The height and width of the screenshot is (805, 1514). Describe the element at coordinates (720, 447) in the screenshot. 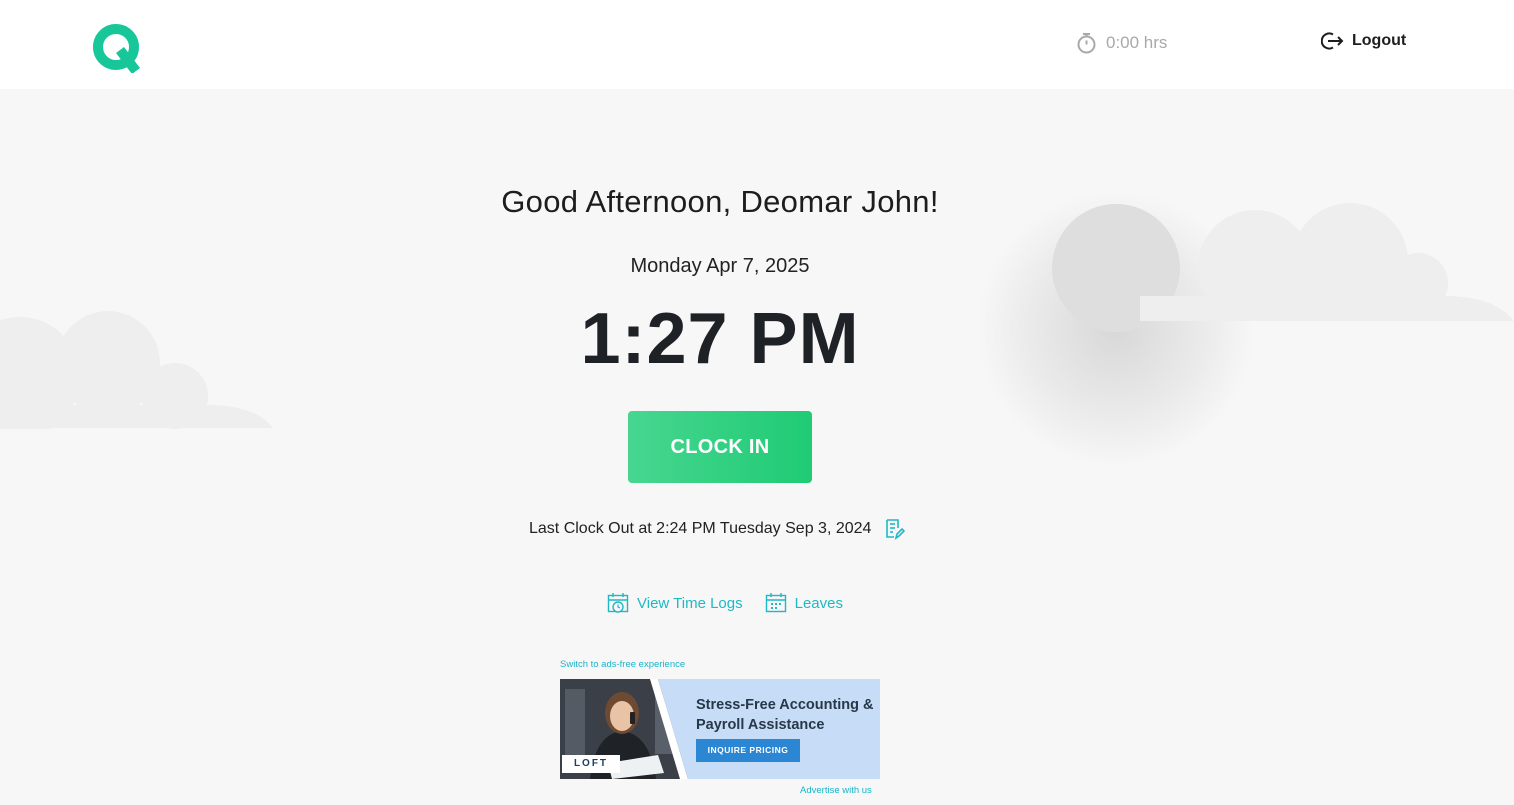

I see `clock-in-button: CLOCK IN` at that location.